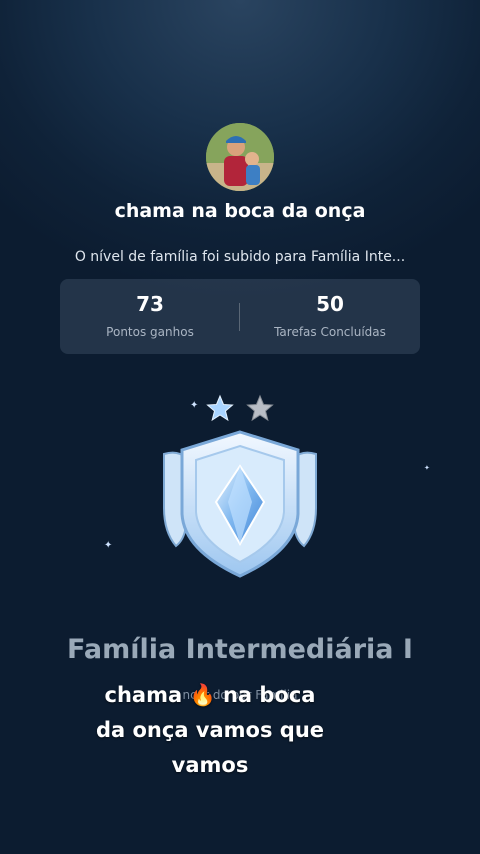 The width and height of the screenshot is (480, 854). Describe the element at coordinates (269, 695) in the screenshot. I see `caption-word: na boca` at that location.